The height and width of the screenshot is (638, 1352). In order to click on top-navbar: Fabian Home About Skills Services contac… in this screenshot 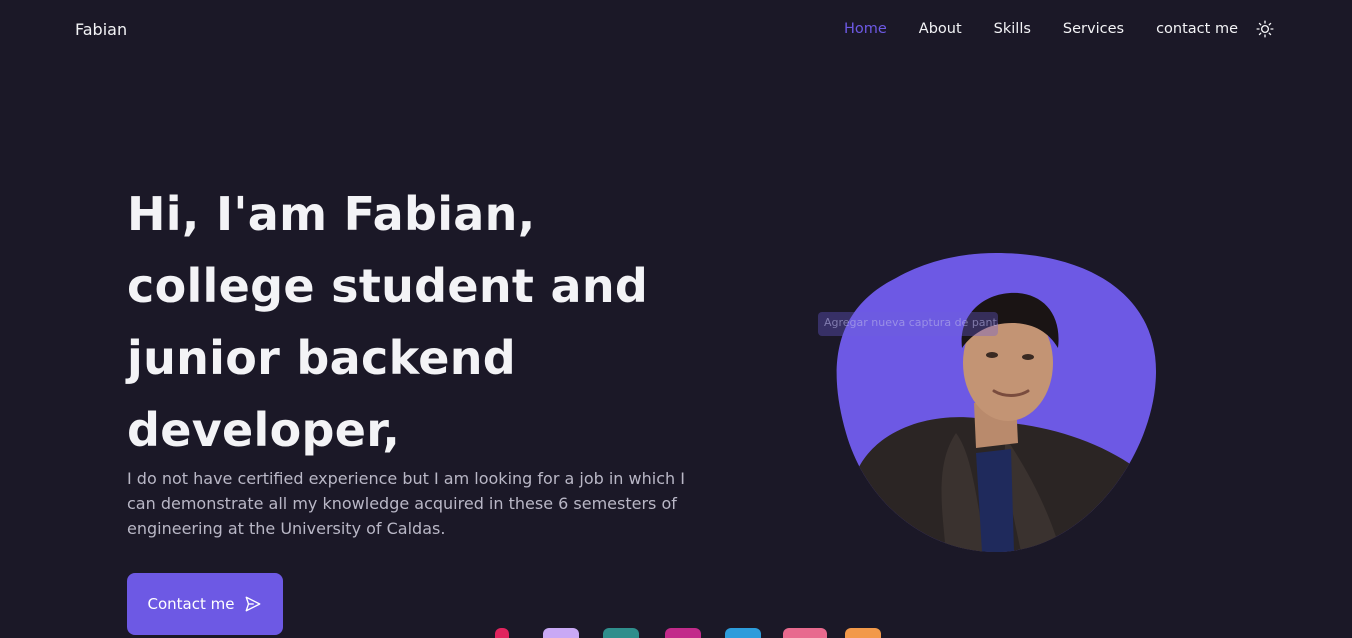, I will do `click(676, 30)`.